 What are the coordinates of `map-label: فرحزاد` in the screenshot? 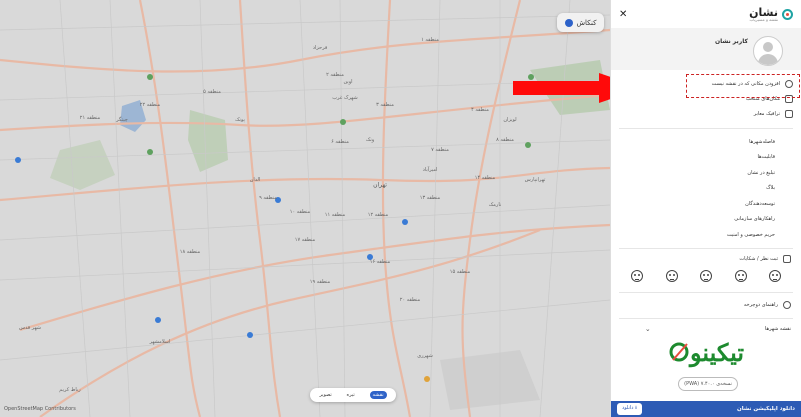 It's located at (320, 48).